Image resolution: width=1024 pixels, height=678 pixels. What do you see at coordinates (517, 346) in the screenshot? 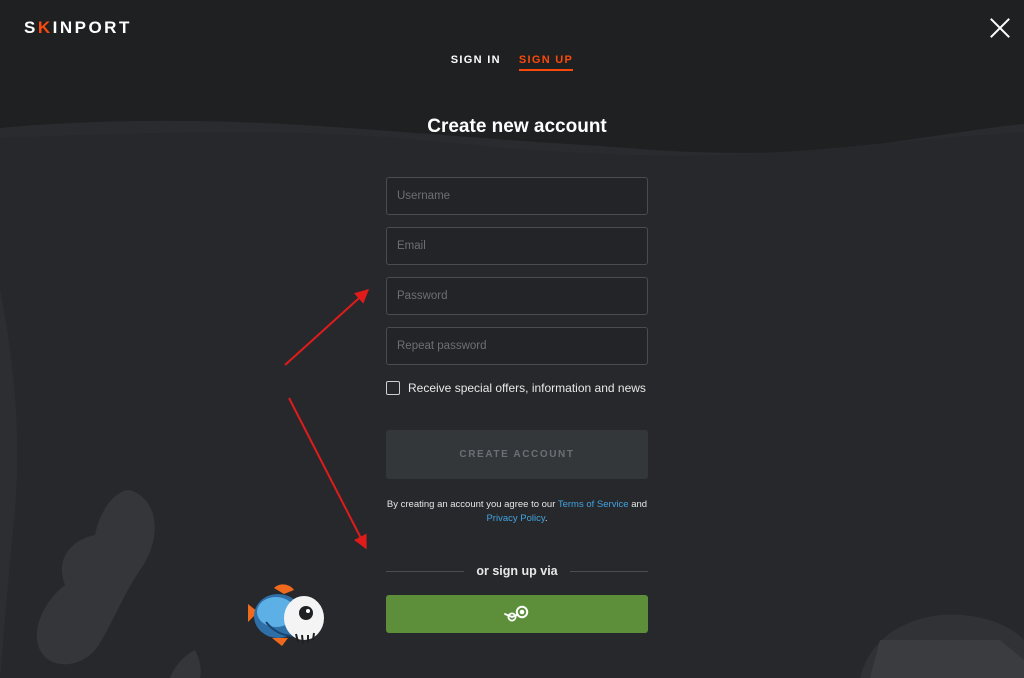
I see `repeat-password-input` at bounding box center [517, 346].